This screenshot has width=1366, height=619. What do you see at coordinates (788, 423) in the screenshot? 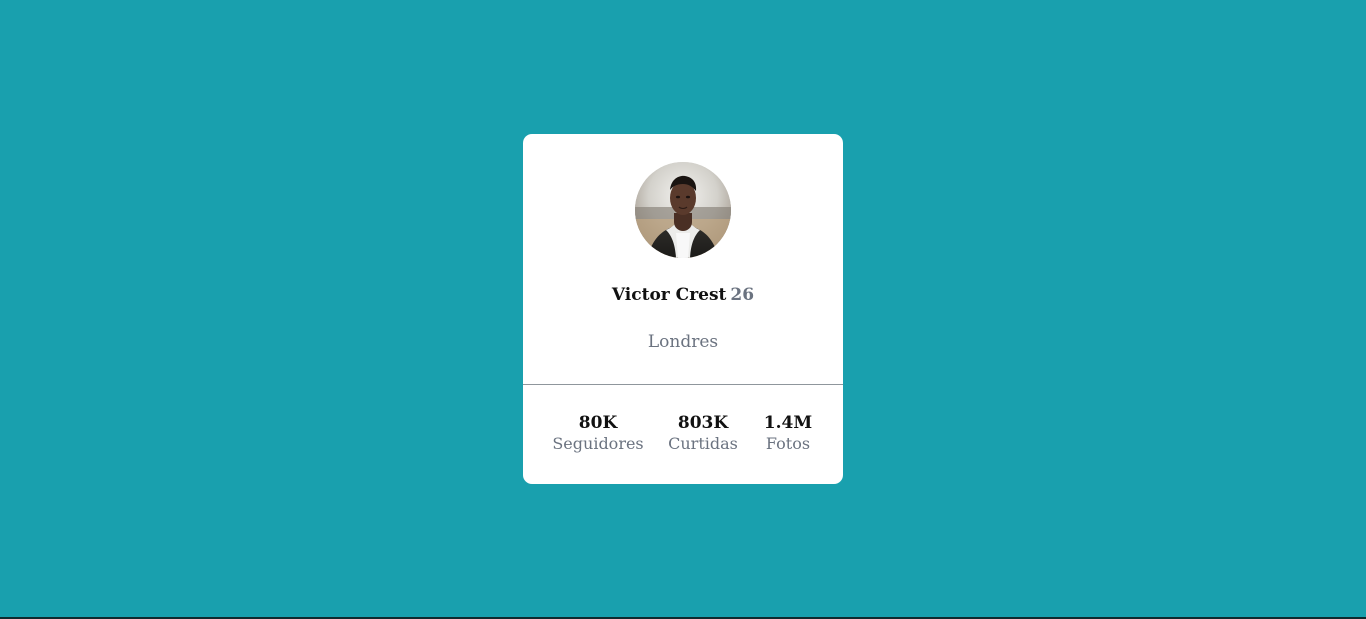
I see `stat-value: 1.4M` at bounding box center [788, 423].